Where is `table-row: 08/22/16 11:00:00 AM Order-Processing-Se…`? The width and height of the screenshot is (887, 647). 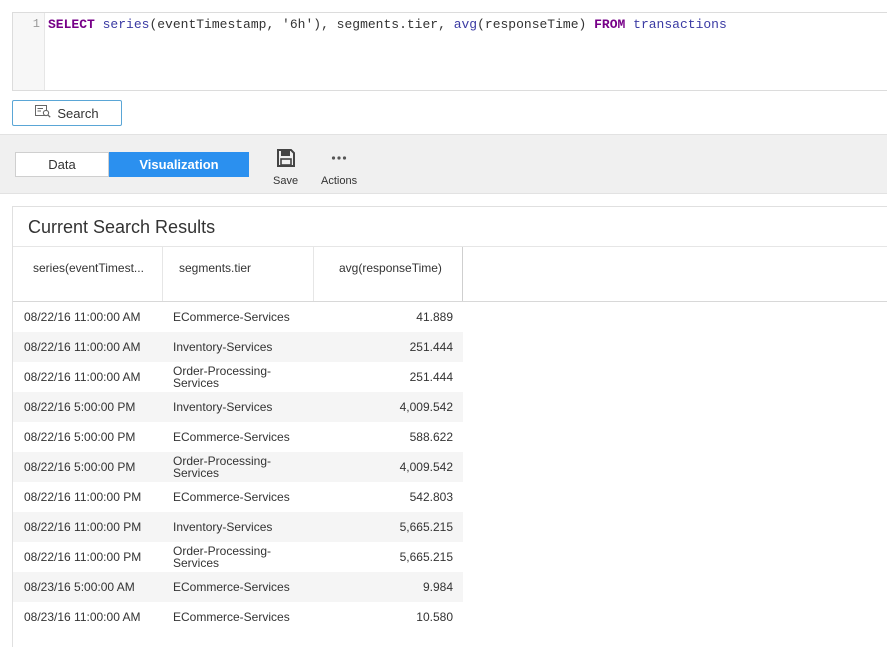
table-row: 08/22/16 11:00:00 AM Order-Processing-Se… is located at coordinates (238, 377).